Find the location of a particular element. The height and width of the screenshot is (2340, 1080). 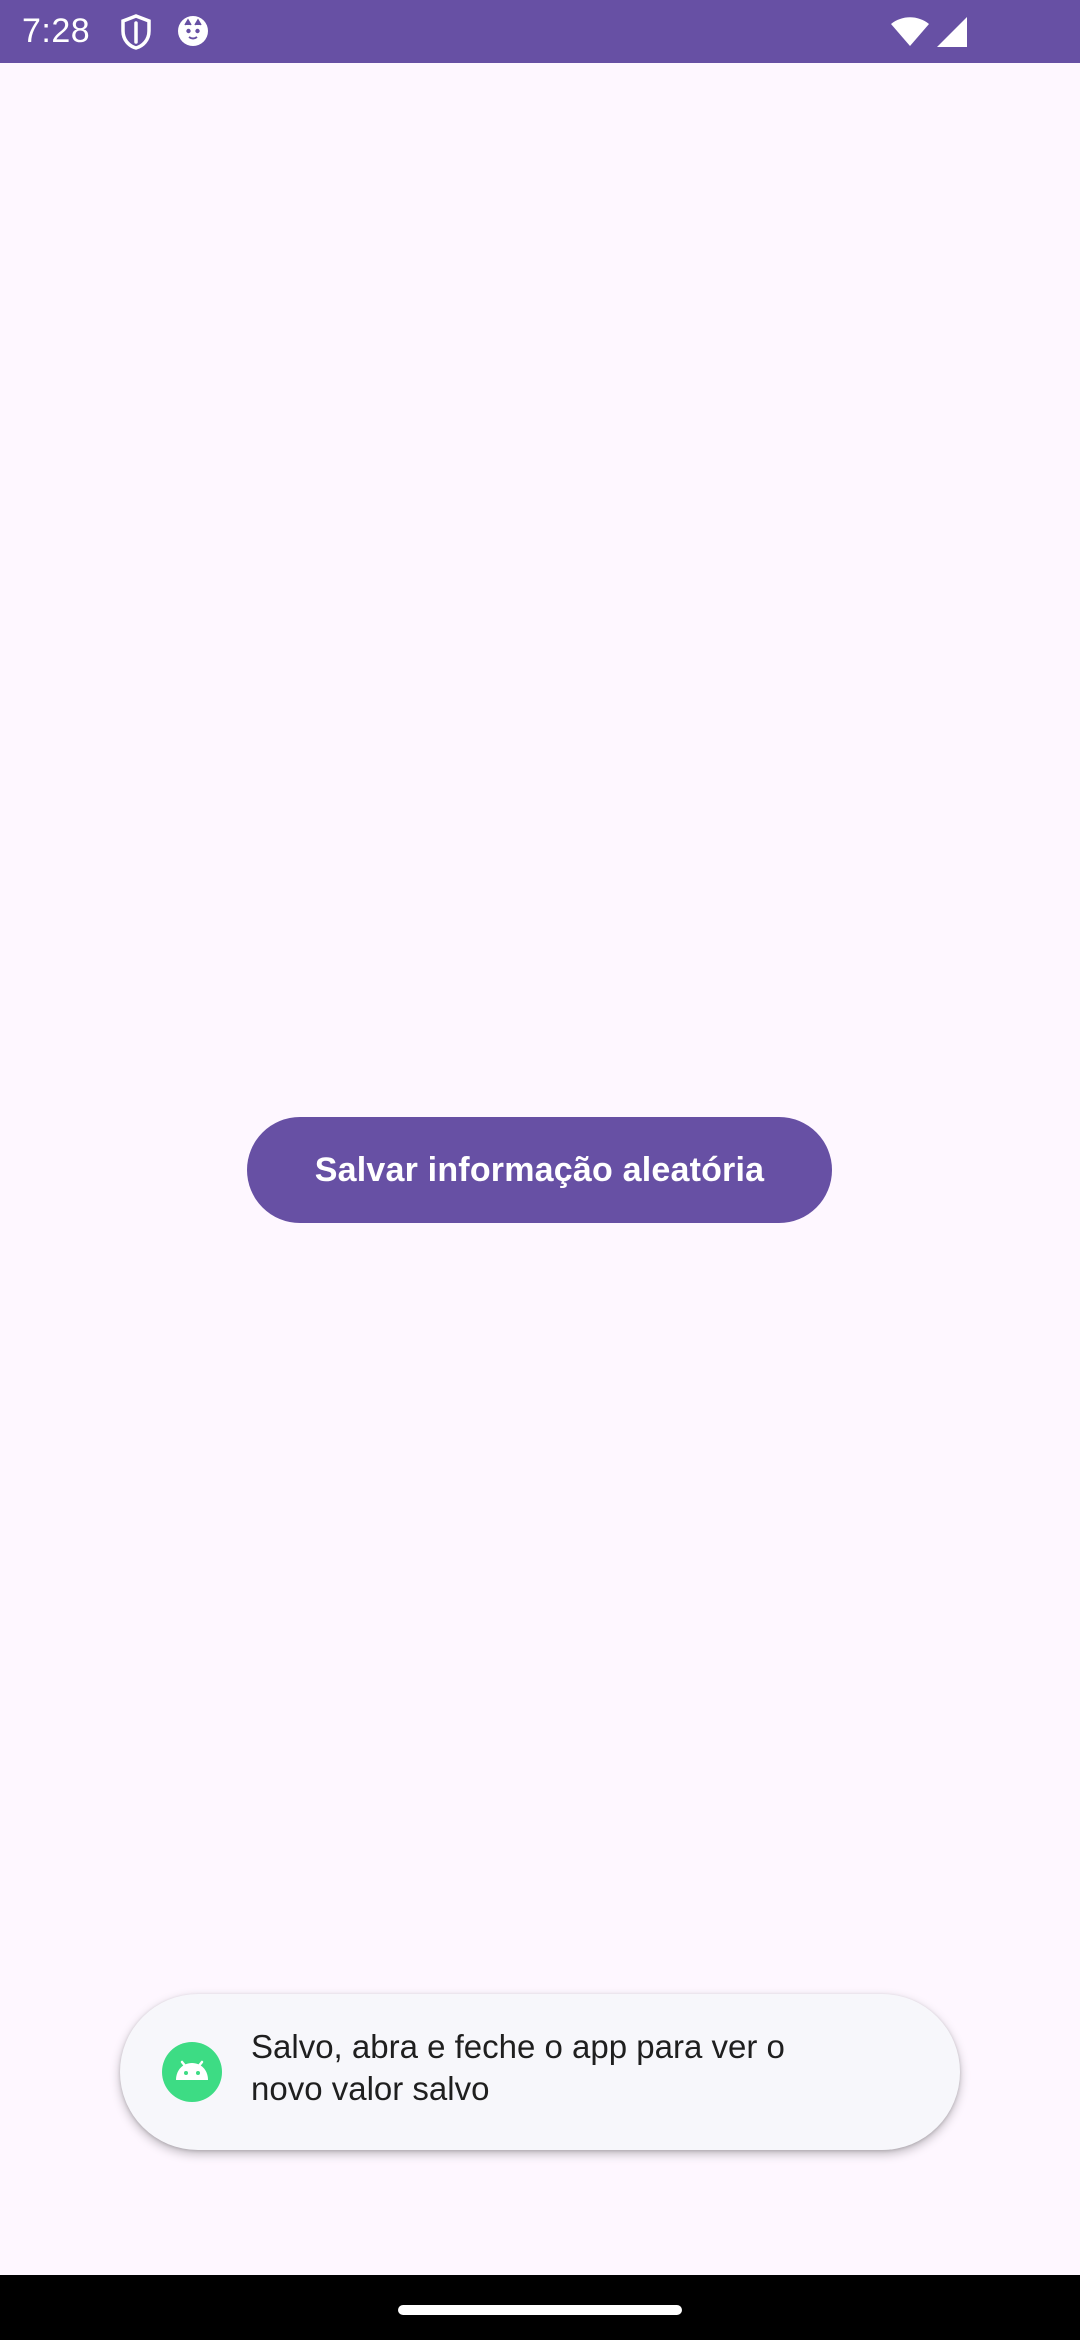

save-random-info-button-label: Salvar informação aleatória is located at coordinates (539, 1169).